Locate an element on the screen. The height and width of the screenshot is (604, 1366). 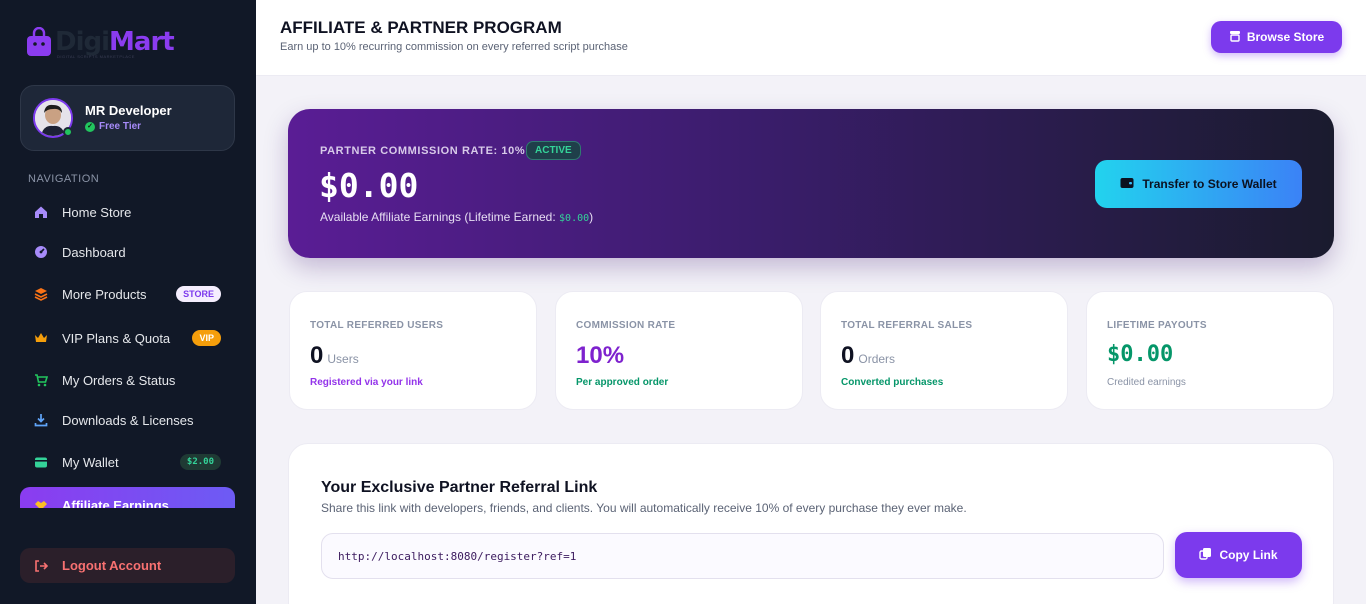
stat-value: 0 Orders is located at coordinates (868, 356).